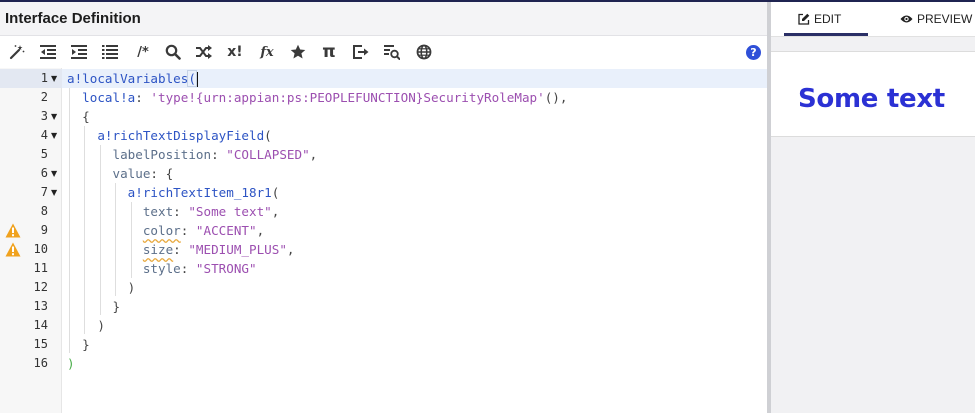 This screenshot has height=413, width=975. I want to click on magic-wand-icon, so click(17, 52).